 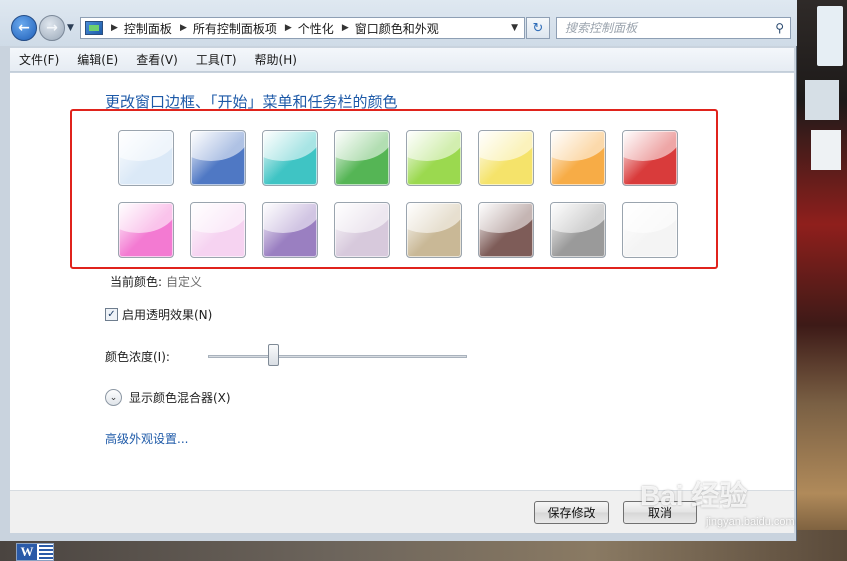 I want to click on breadcrumb-window-color: 窗口颜色和外观, so click(x=397, y=28).